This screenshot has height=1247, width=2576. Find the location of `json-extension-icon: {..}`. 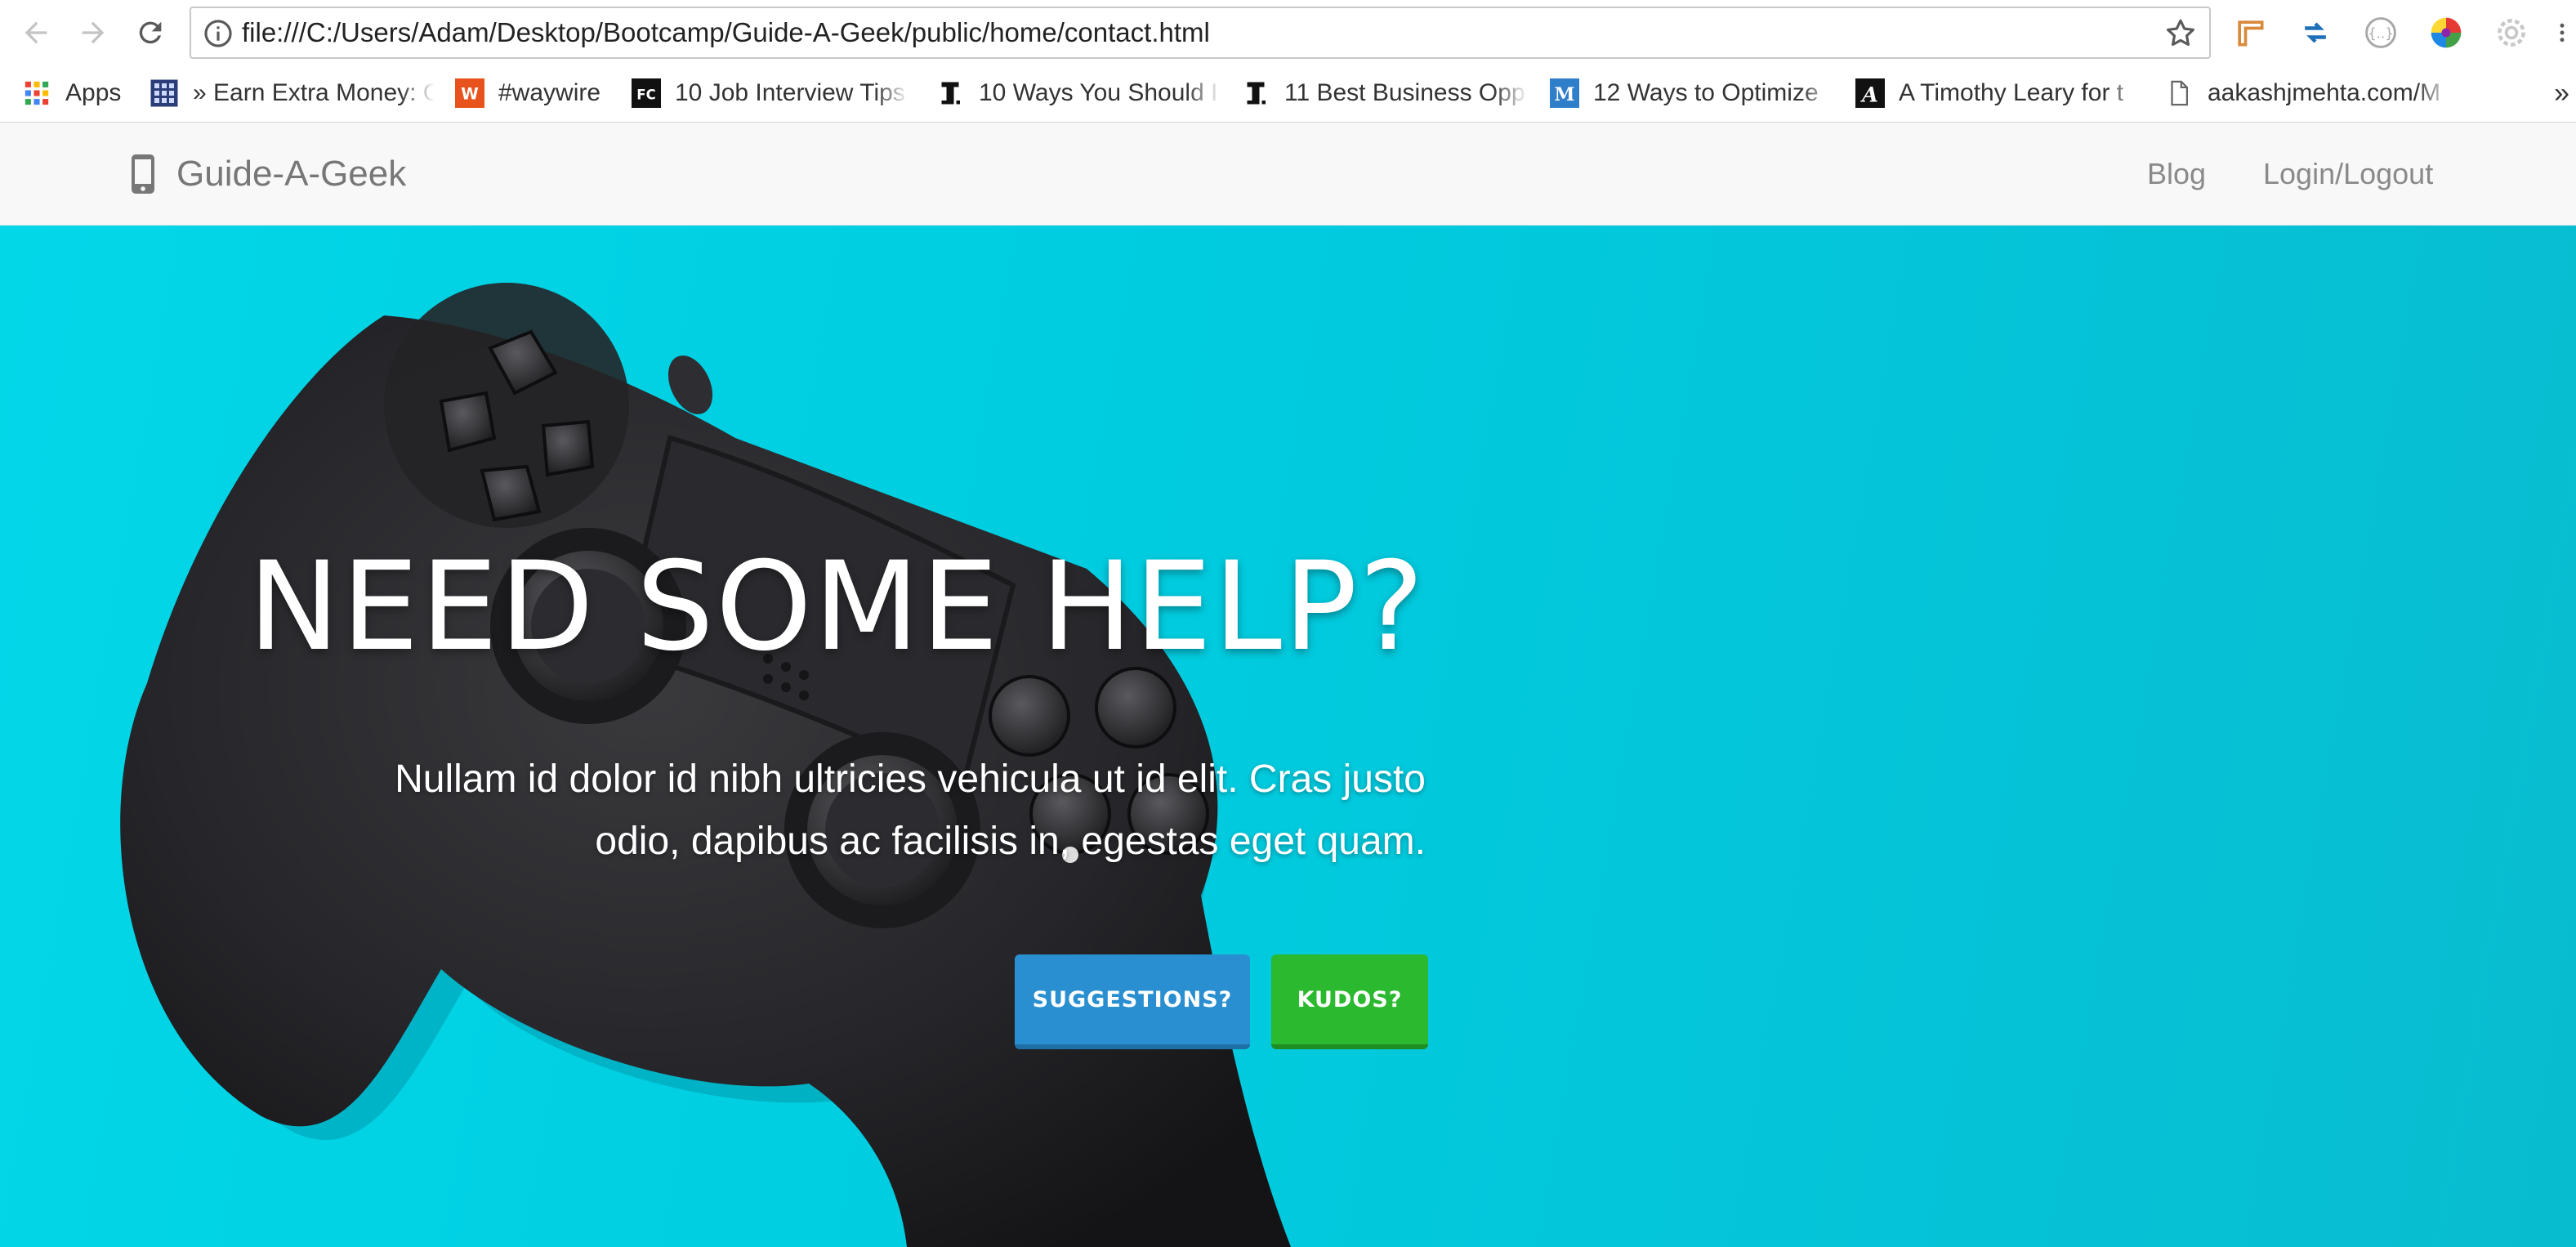

json-extension-icon: {..} is located at coordinates (2381, 32).